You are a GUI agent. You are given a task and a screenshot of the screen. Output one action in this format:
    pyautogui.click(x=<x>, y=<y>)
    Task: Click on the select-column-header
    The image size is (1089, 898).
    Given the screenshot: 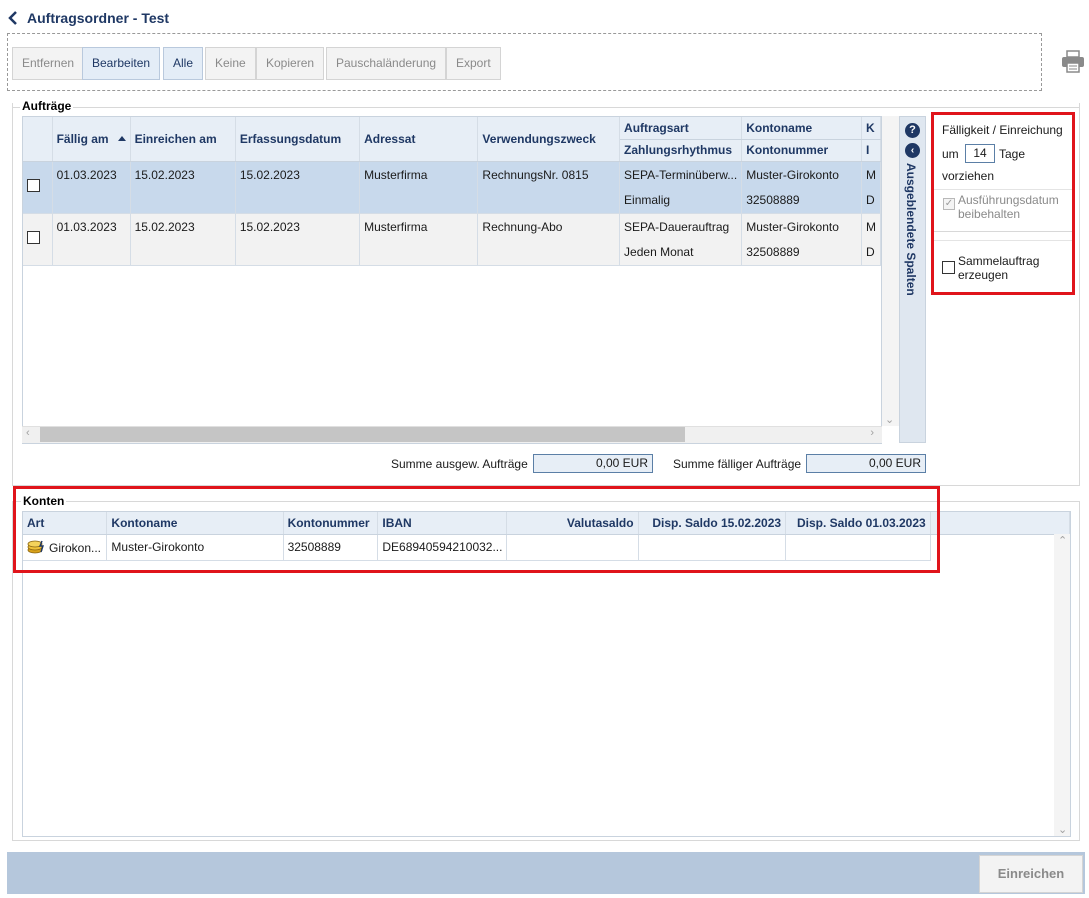 What is the action you would take?
    pyautogui.click(x=38, y=139)
    